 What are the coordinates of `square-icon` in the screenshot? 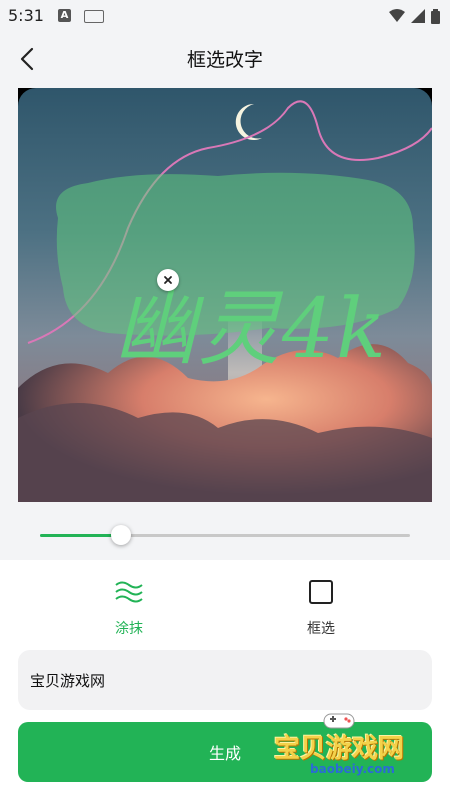 It's located at (321, 592).